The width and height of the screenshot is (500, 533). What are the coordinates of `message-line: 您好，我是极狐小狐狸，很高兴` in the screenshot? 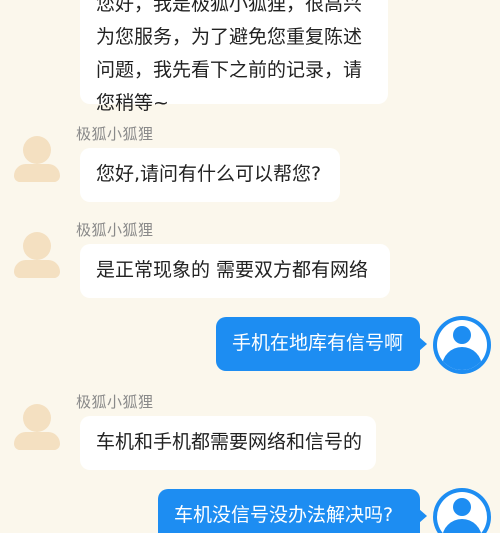 It's located at (229, 7).